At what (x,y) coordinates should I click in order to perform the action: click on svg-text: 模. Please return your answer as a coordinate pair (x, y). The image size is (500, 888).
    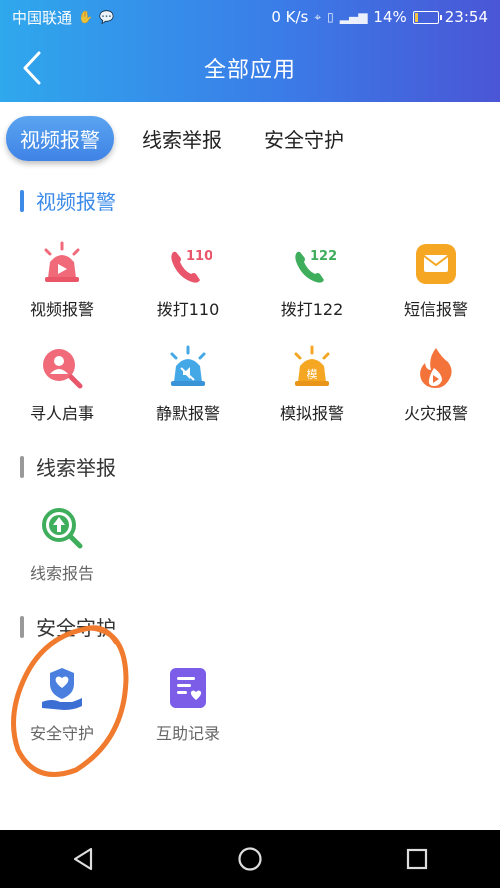
    Looking at the image, I should click on (312, 374).